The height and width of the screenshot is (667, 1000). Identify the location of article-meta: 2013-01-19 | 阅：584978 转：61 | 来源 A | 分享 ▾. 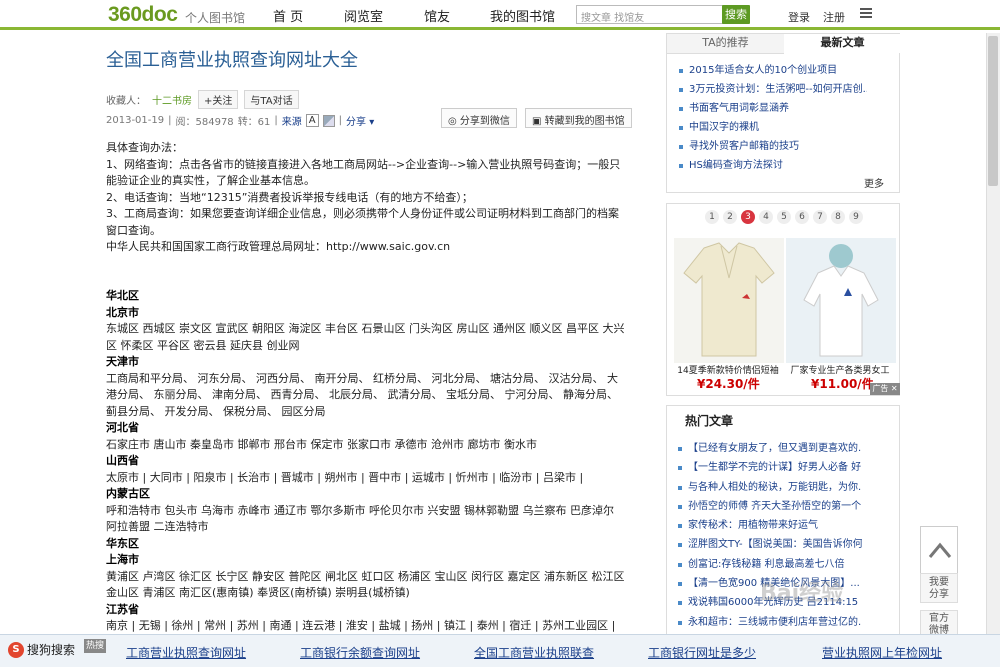
(240, 120).